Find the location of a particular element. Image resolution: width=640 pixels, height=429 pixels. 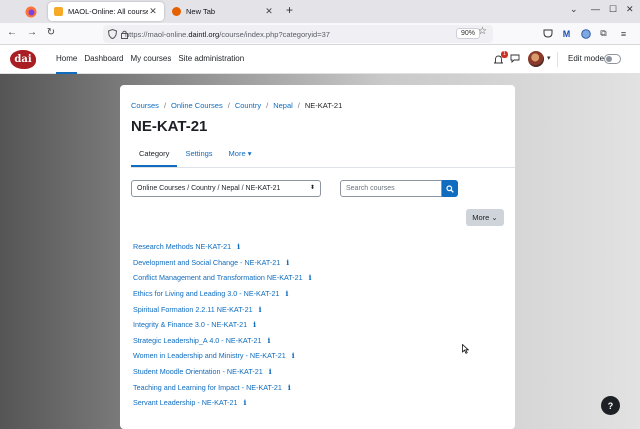

nav-site-administration: Site administration is located at coordinates (211, 59).